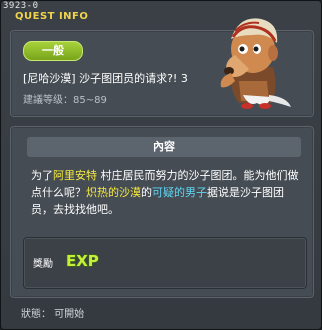  I want to click on desc-text: 的, so click(146, 192).